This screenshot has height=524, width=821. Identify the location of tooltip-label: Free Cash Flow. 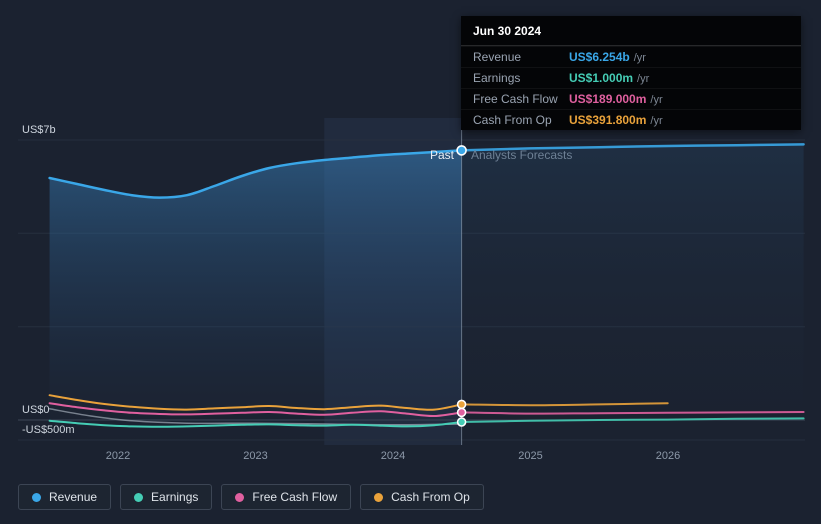
(515, 99).